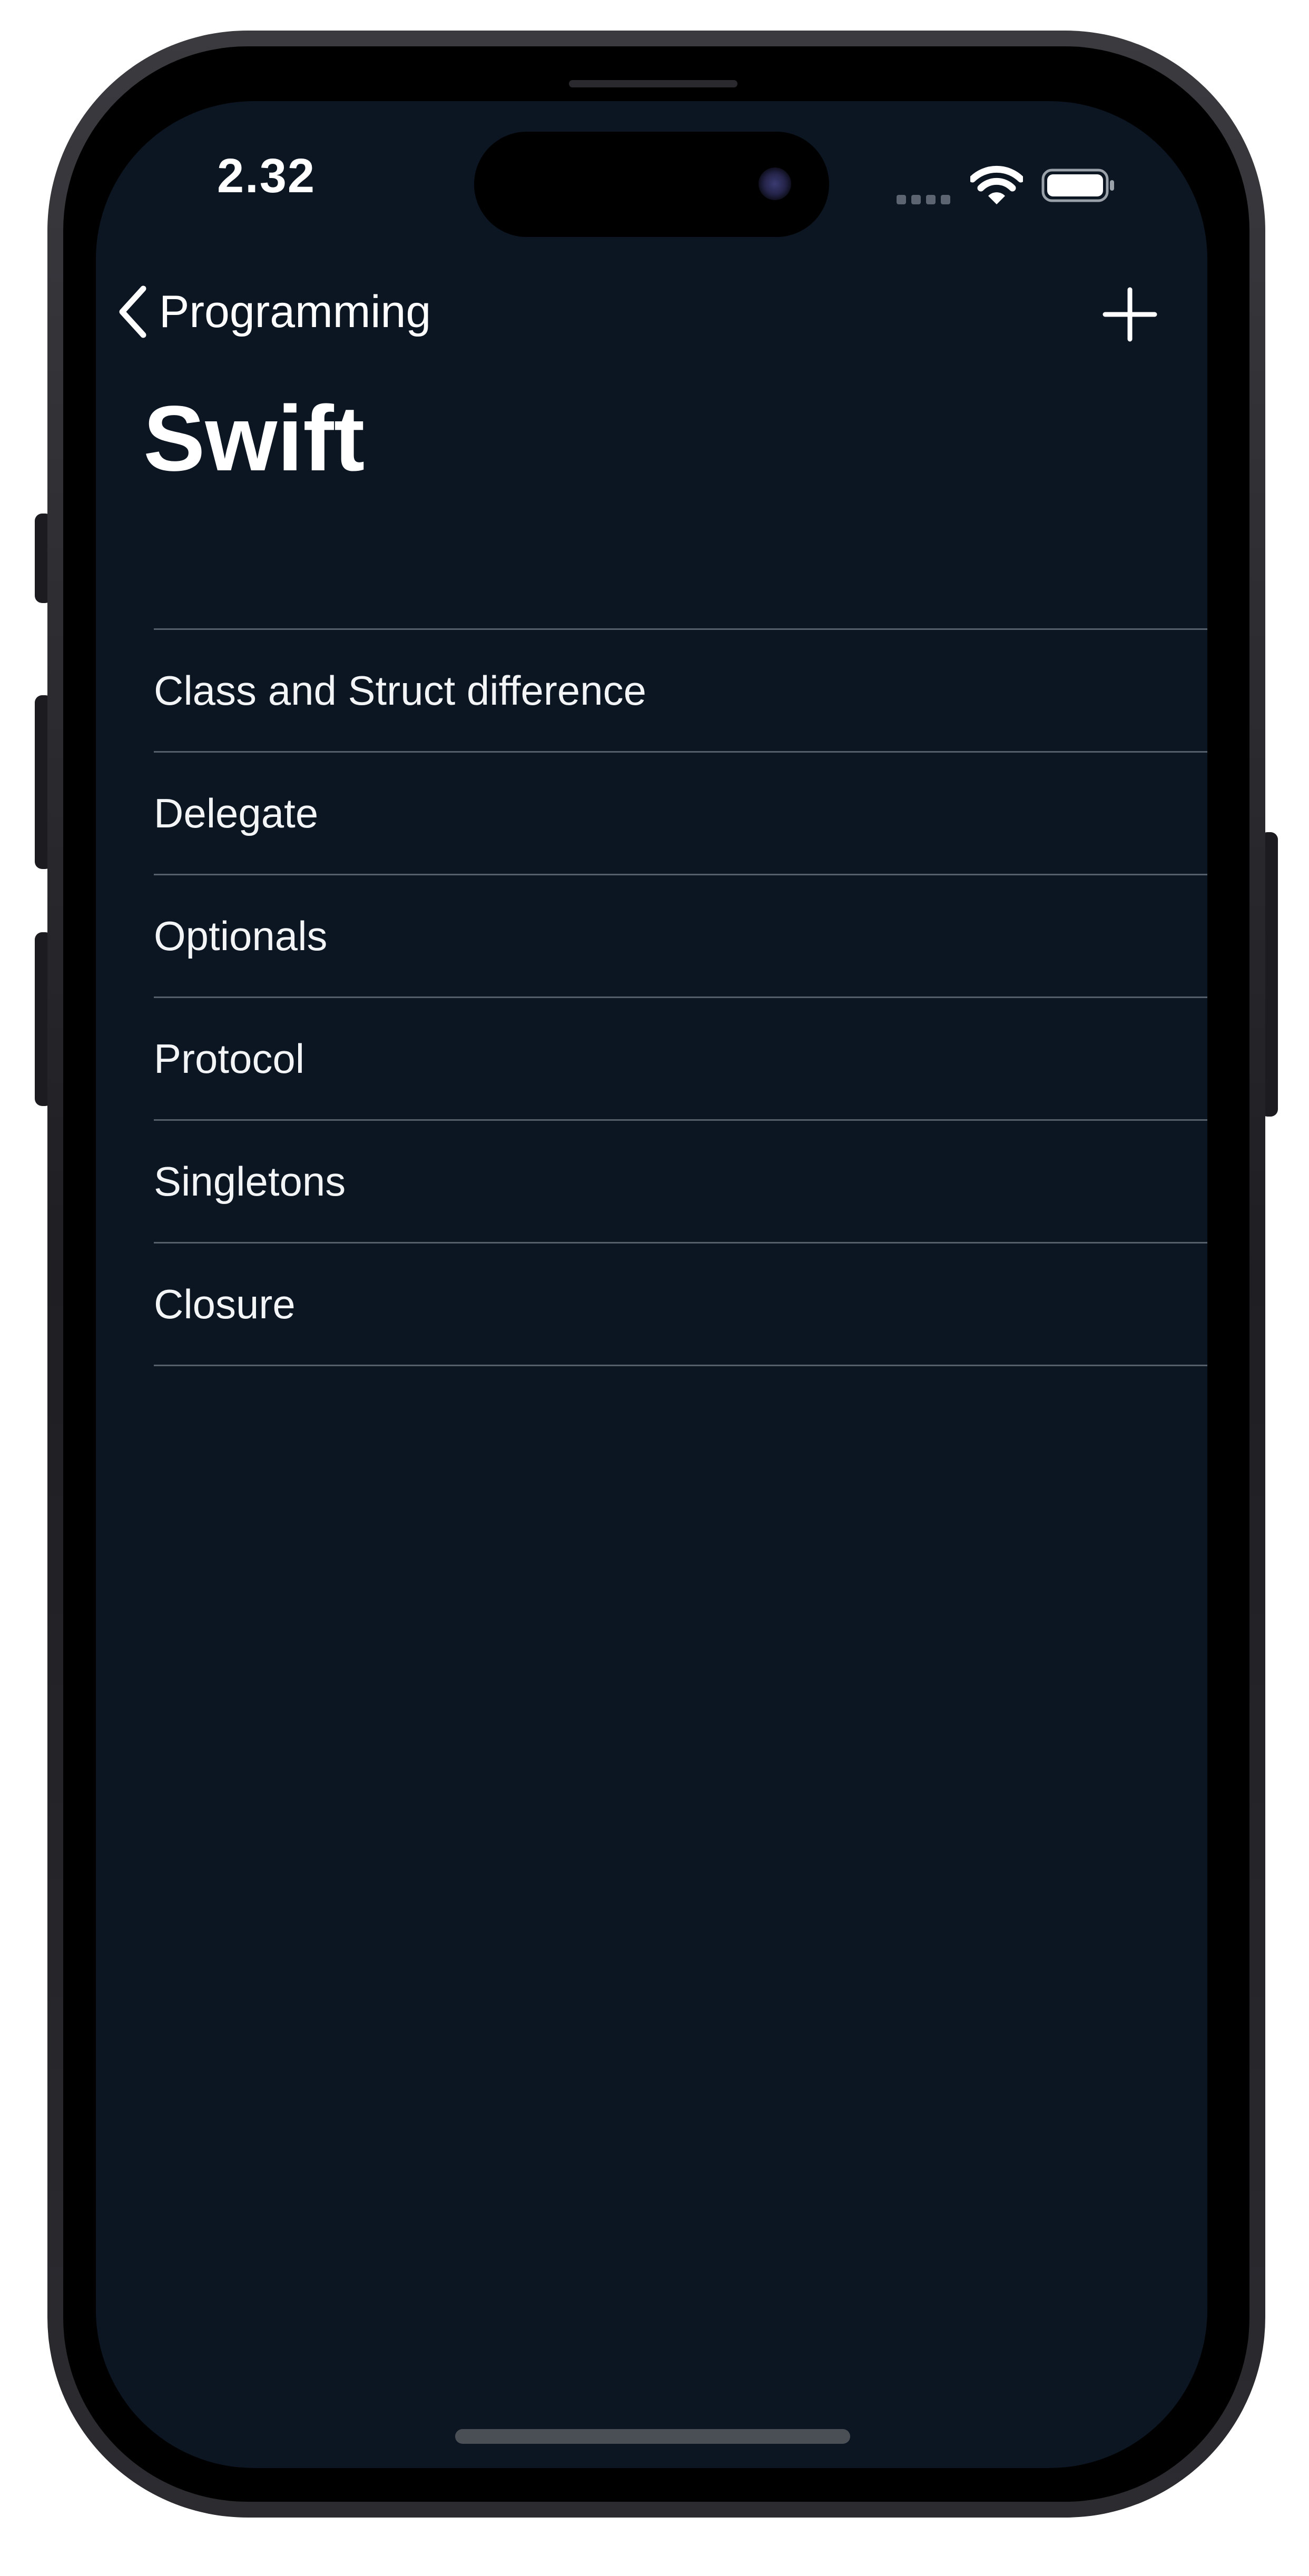 This screenshot has width=1309, height=2576. I want to click on cellular-signal-icon, so click(925, 200).